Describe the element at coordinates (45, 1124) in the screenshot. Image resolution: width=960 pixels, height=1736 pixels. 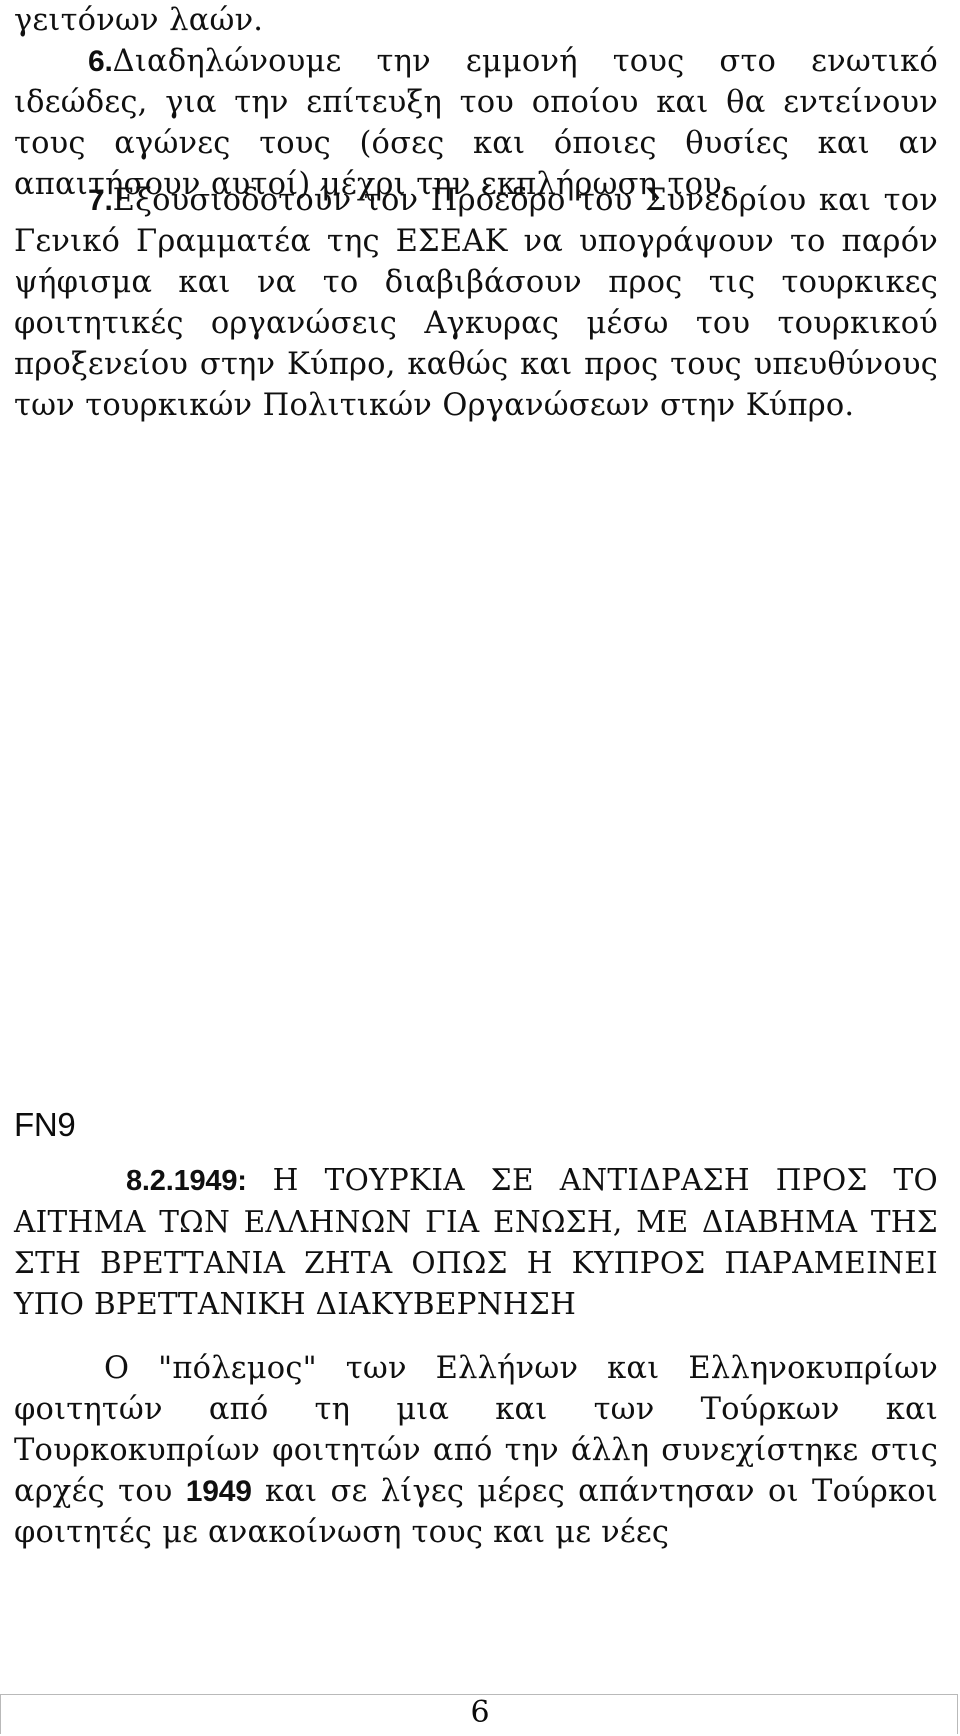
I see `footnote-marker-fn9: FN9` at that location.